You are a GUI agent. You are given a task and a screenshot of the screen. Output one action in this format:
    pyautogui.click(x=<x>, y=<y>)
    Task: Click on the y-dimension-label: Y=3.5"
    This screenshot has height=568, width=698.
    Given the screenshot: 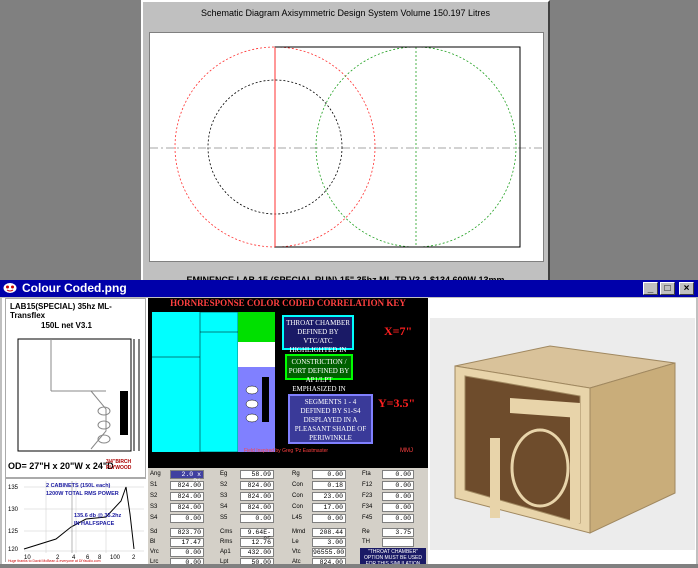 What is the action you would take?
    pyautogui.click(x=397, y=403)
    